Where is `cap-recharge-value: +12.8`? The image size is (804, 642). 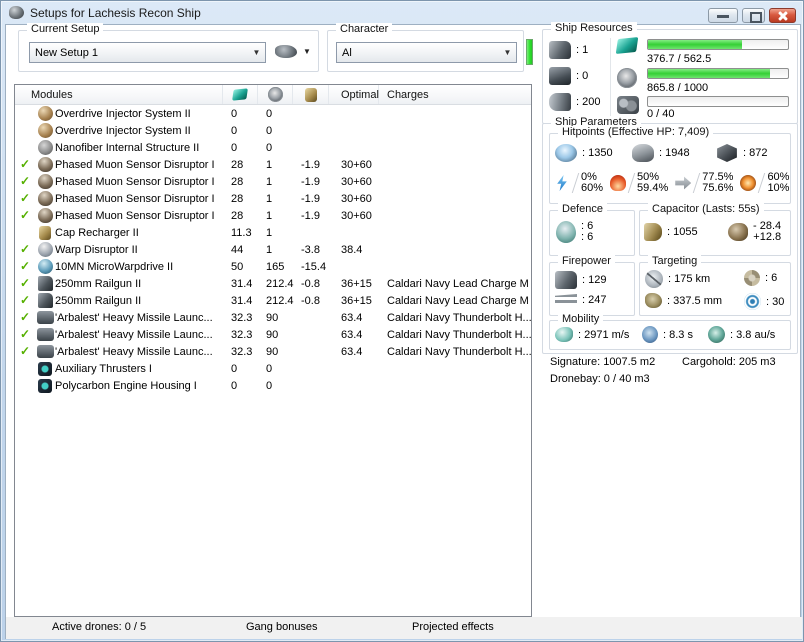 cap-recharge-value: +12.8 is located at coordinates (767, 237).